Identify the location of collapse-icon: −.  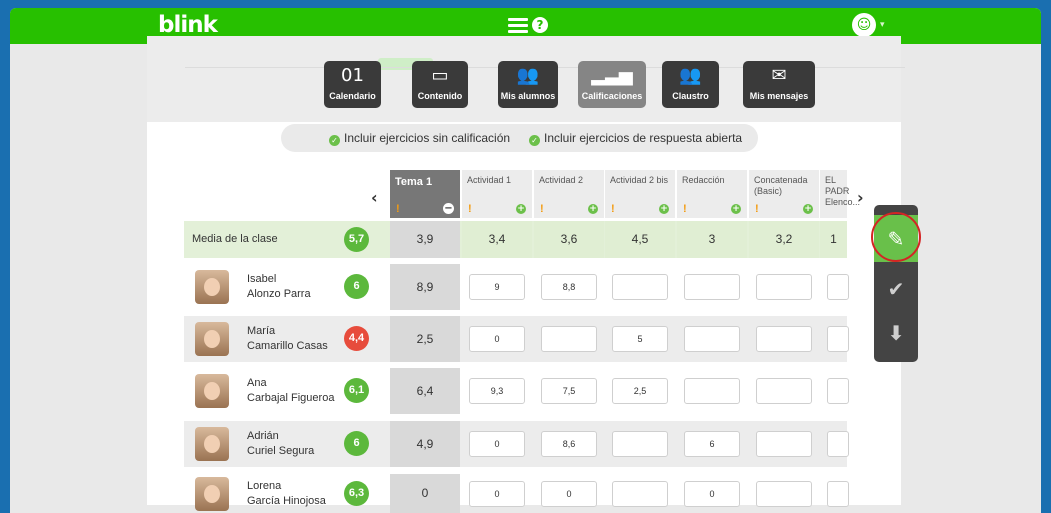
(448, 208).